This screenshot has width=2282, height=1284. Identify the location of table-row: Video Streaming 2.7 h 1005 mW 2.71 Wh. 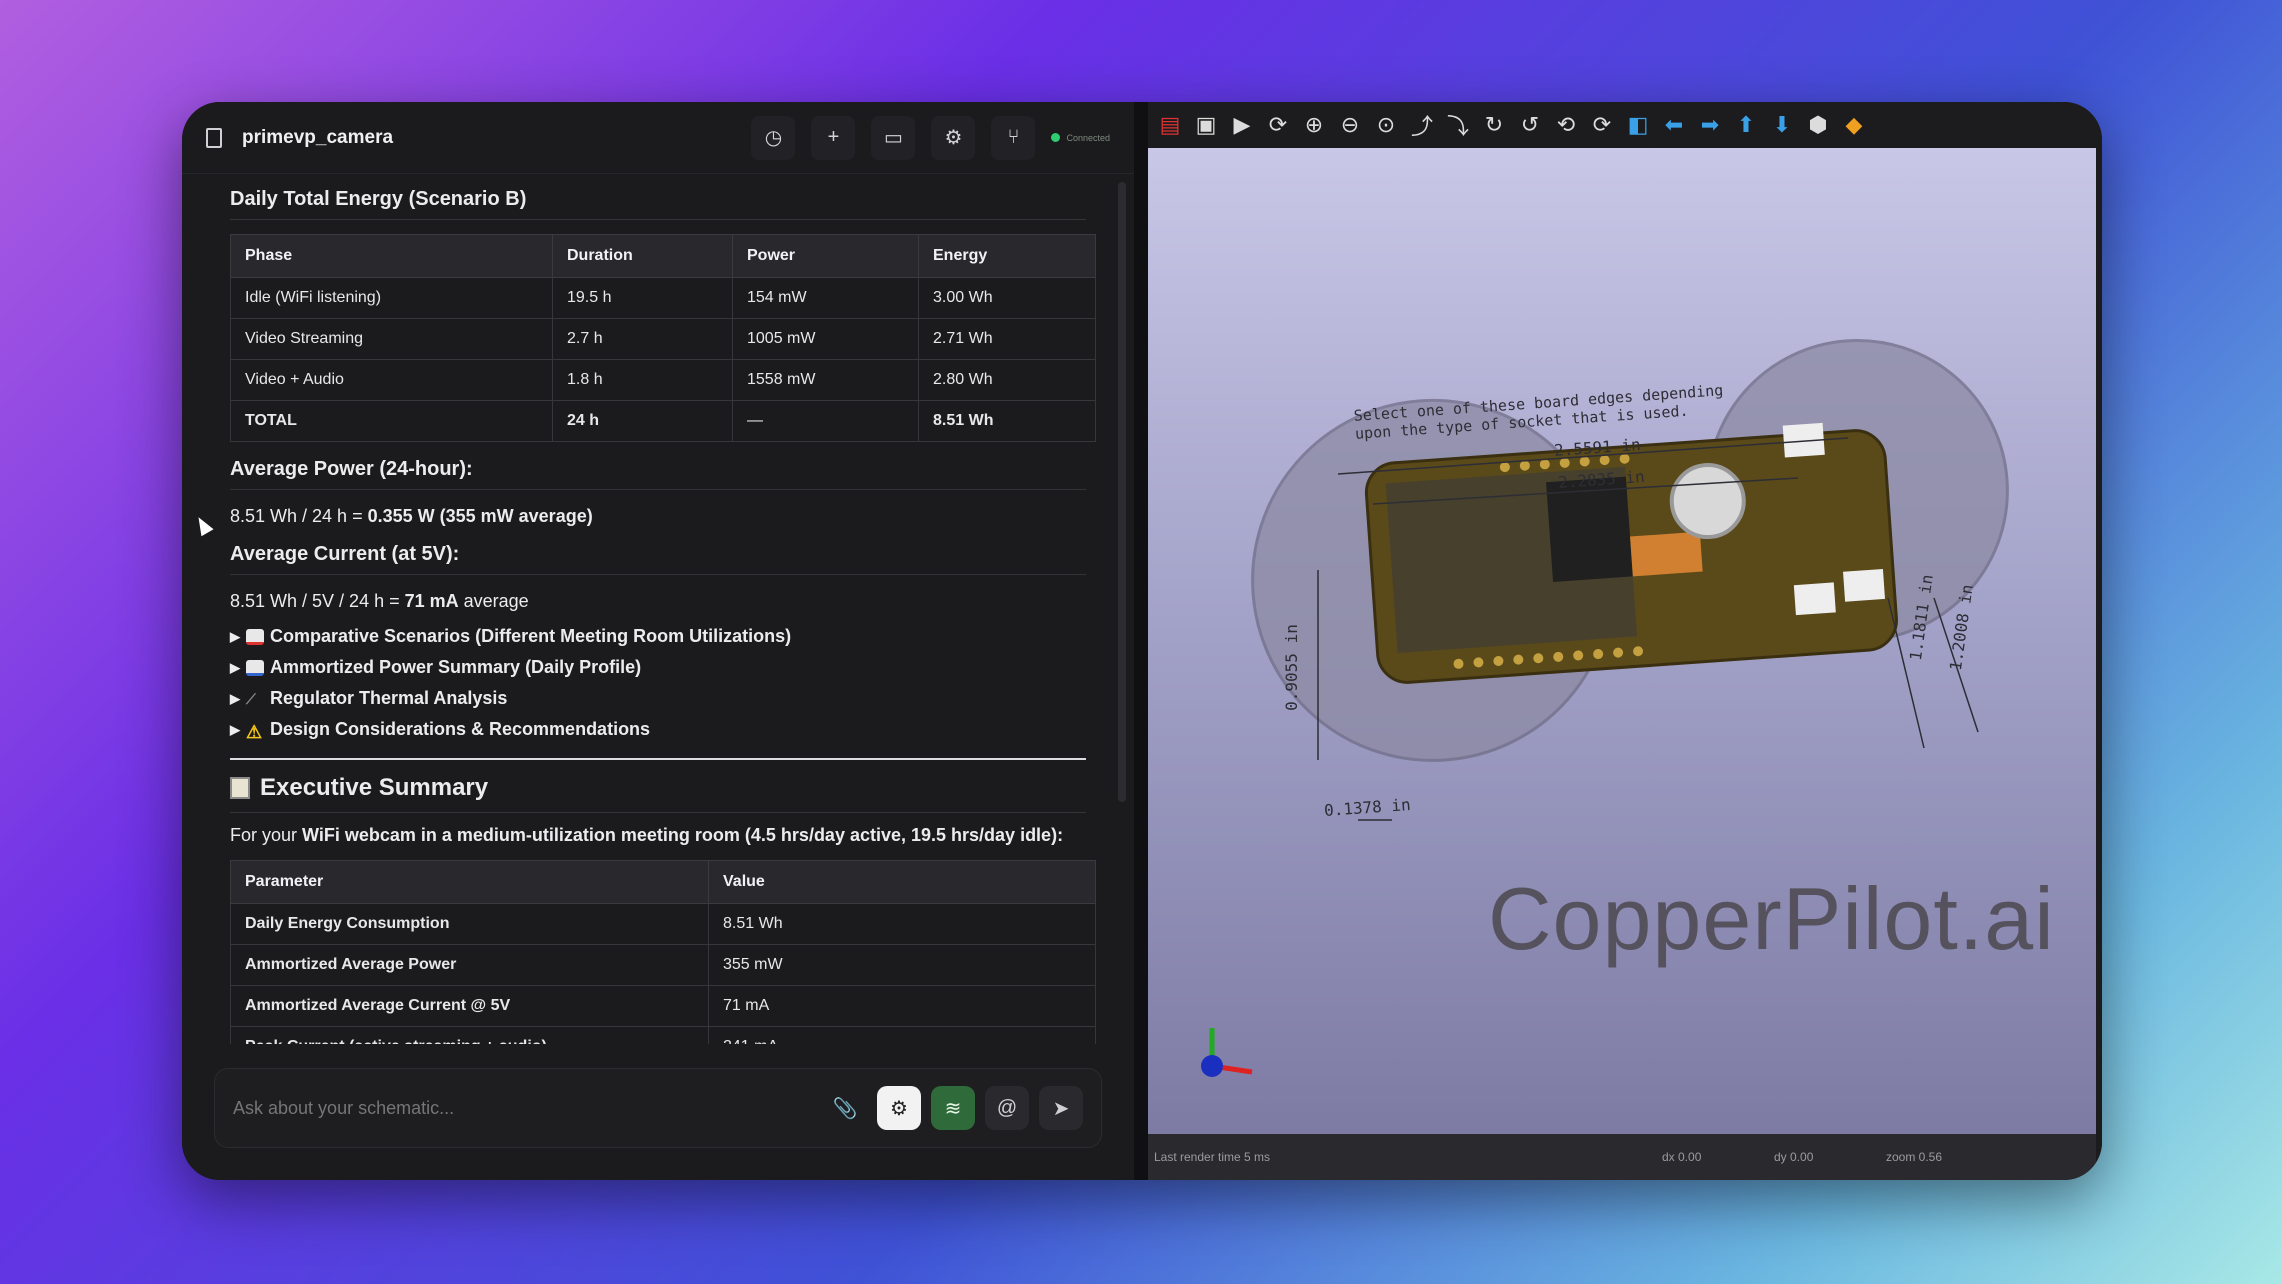
(663, 339).